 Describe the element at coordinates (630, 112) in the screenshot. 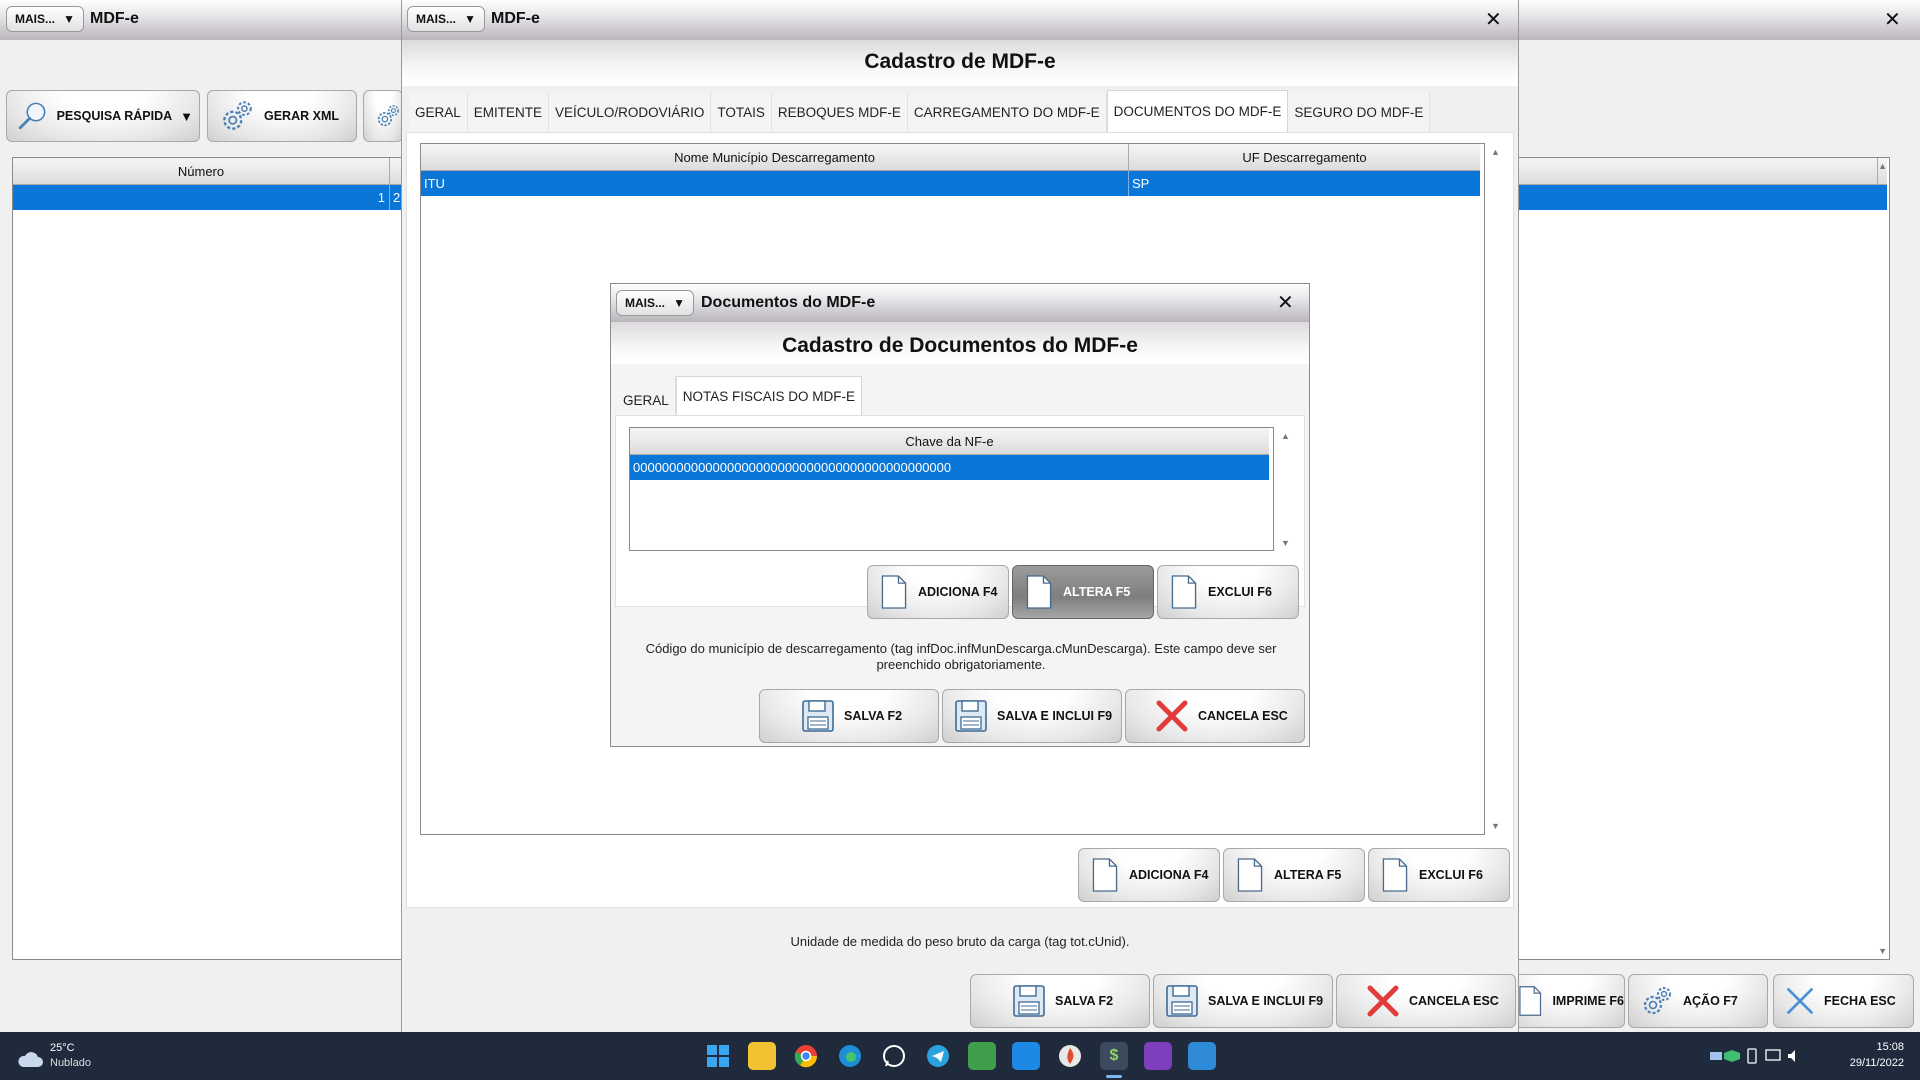

I see `tab-veiculo-rodoviario: VEÍCULO/RODOVIÁRIO` at that location.